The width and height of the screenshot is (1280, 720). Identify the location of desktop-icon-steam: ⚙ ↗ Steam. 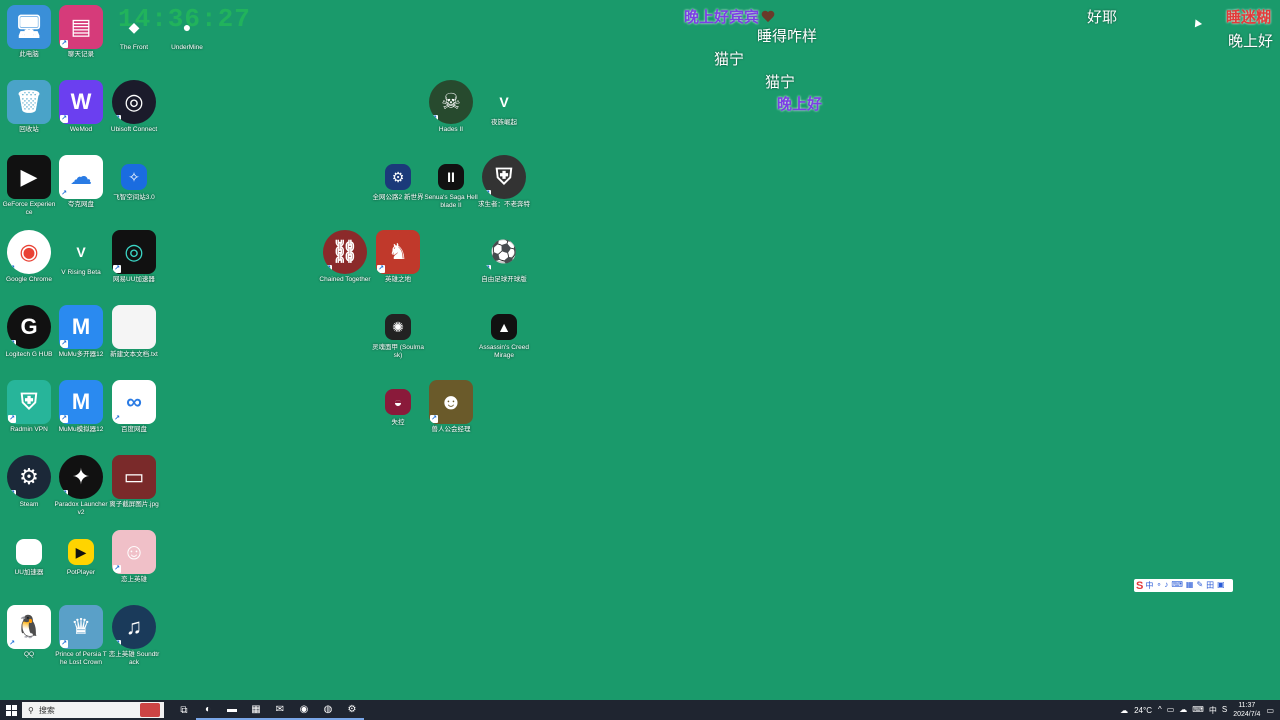
(29, 479).